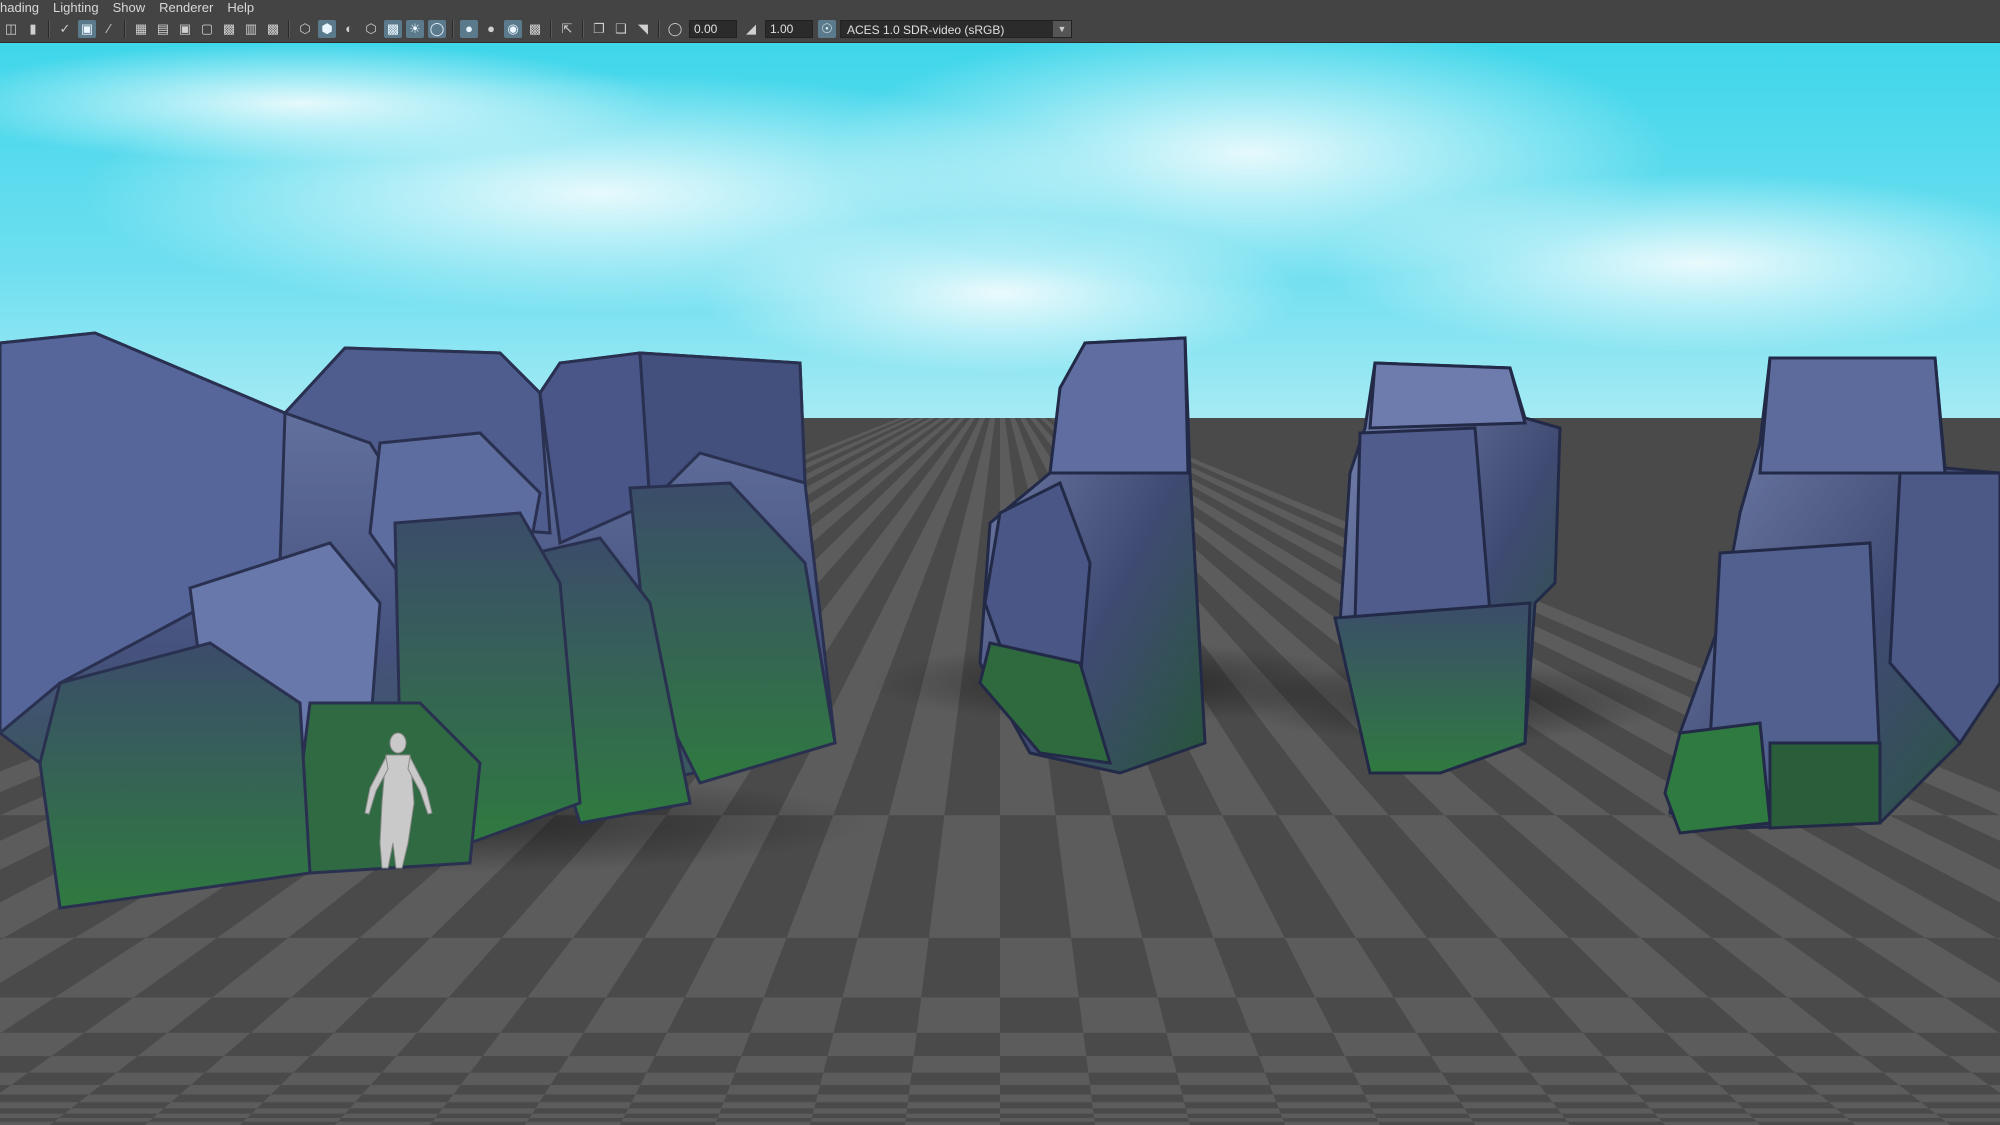 The image size is (2000, 1125). Describe the element at coordinates (65, 29) in the screenshot. I see `snap-icon: ✓` at that location.